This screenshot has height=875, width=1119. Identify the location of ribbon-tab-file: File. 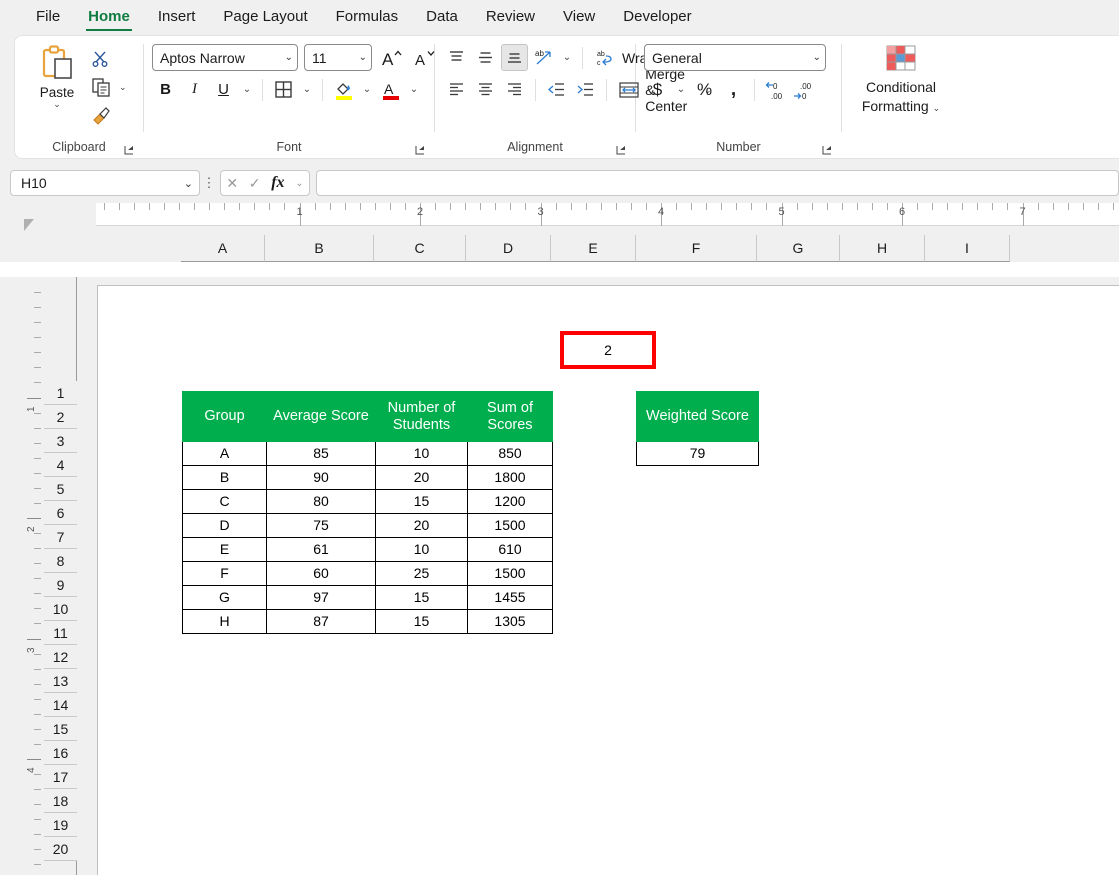
(48, 17).